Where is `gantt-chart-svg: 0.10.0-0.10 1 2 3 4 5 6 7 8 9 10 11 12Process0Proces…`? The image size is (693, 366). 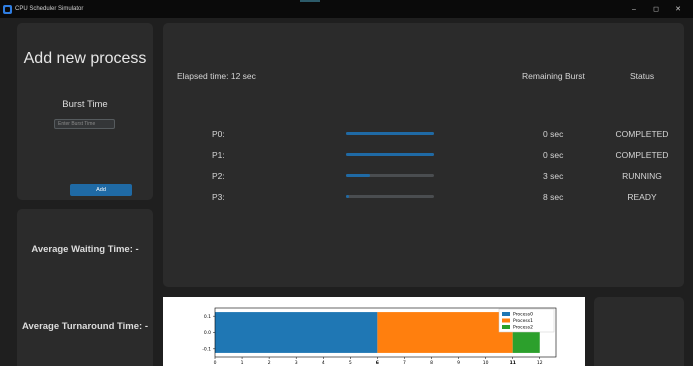
gantt-chart-svg: 0.10.0-0.10 1 2 3 4 5 6 7 8 9 10 11 12Process0Proces… is located at coordinates (379, 336).